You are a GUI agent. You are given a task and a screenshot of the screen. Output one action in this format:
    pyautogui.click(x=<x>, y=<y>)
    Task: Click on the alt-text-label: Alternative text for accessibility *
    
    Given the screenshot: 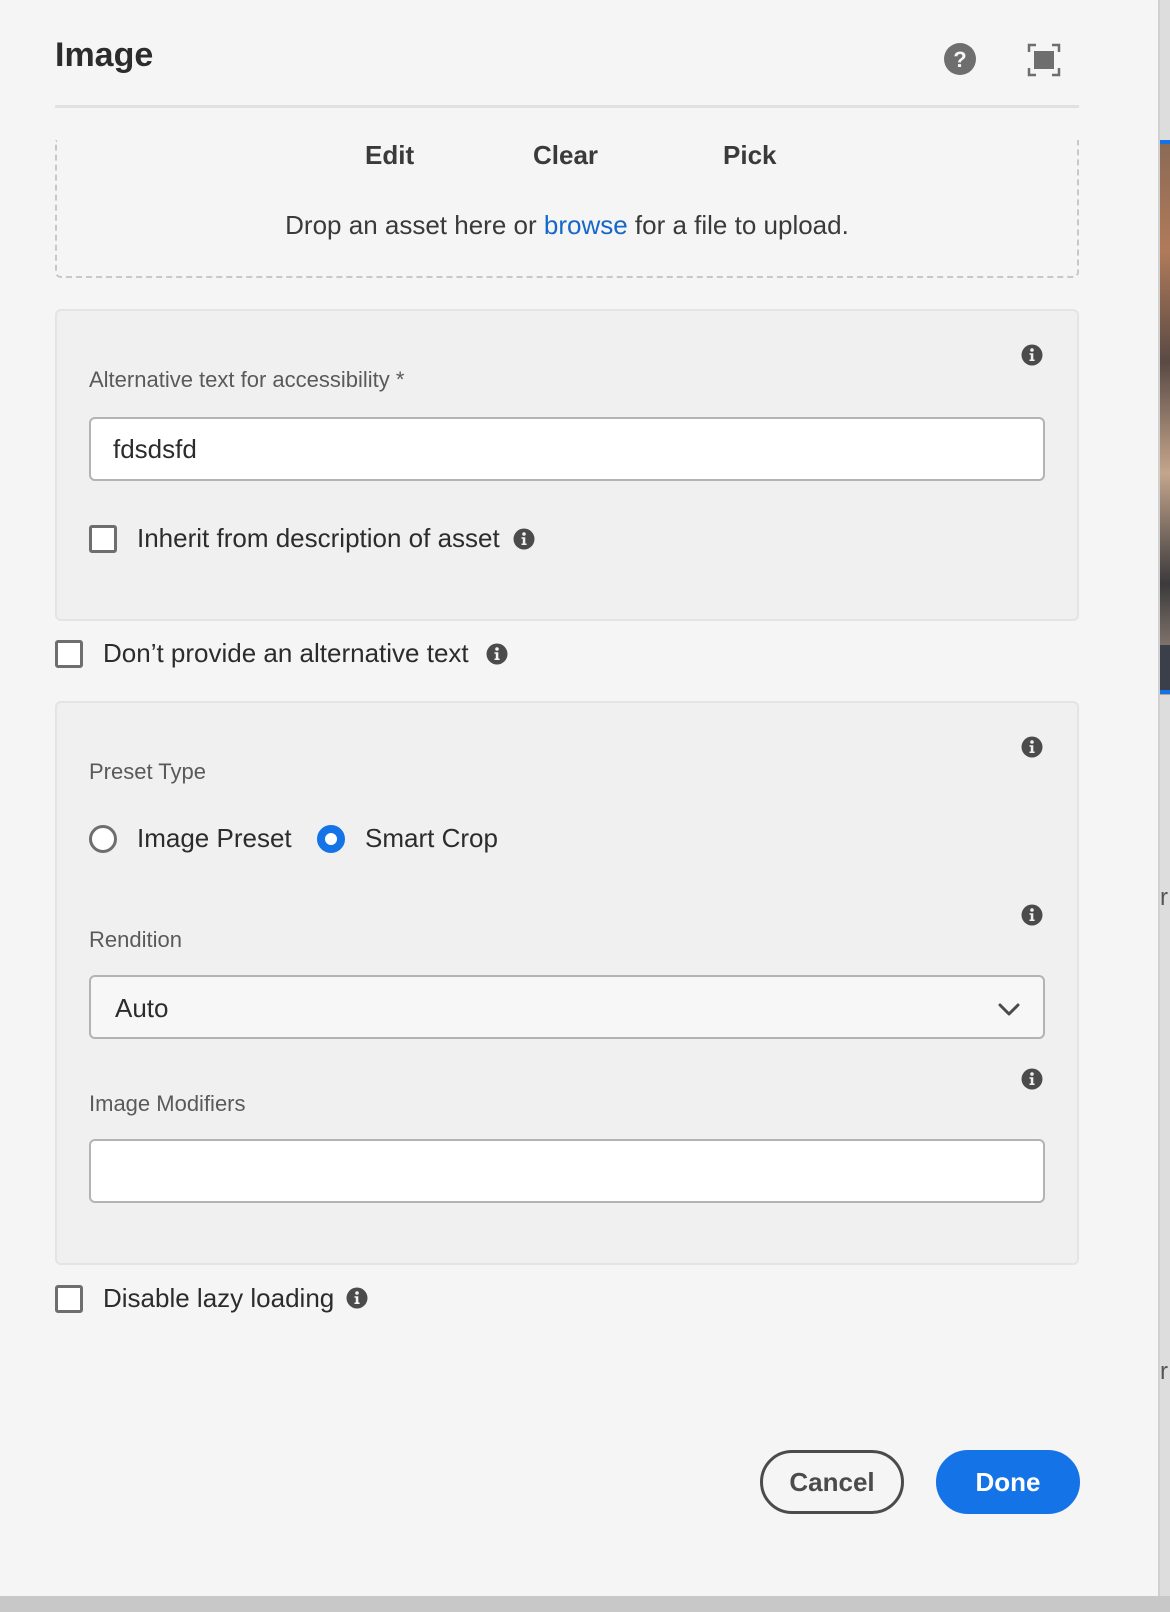 What is the action you would take?
    pyautogui.click(x=247, y=379)
    